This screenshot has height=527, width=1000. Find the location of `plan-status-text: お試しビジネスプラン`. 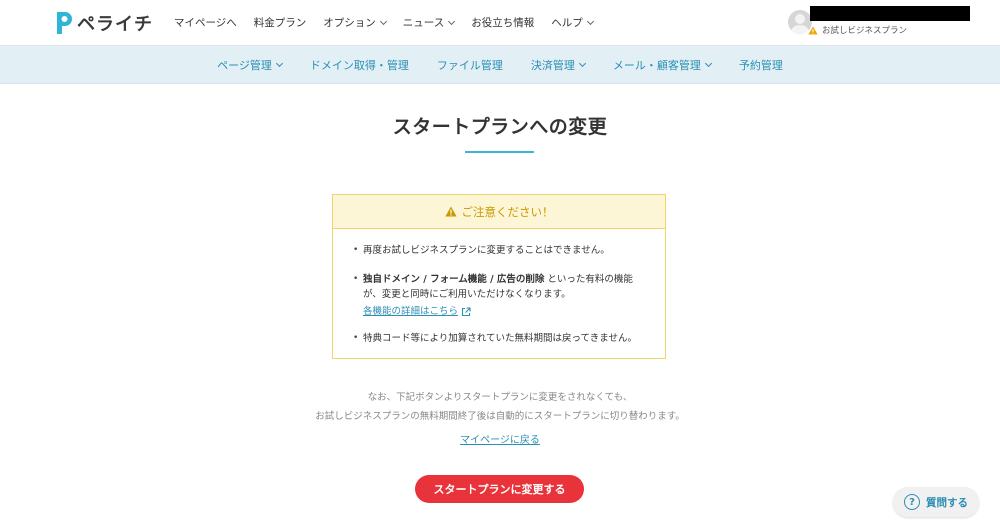

plan-status-text: お試しビジネスプラン is located at coordinates (865, 31).